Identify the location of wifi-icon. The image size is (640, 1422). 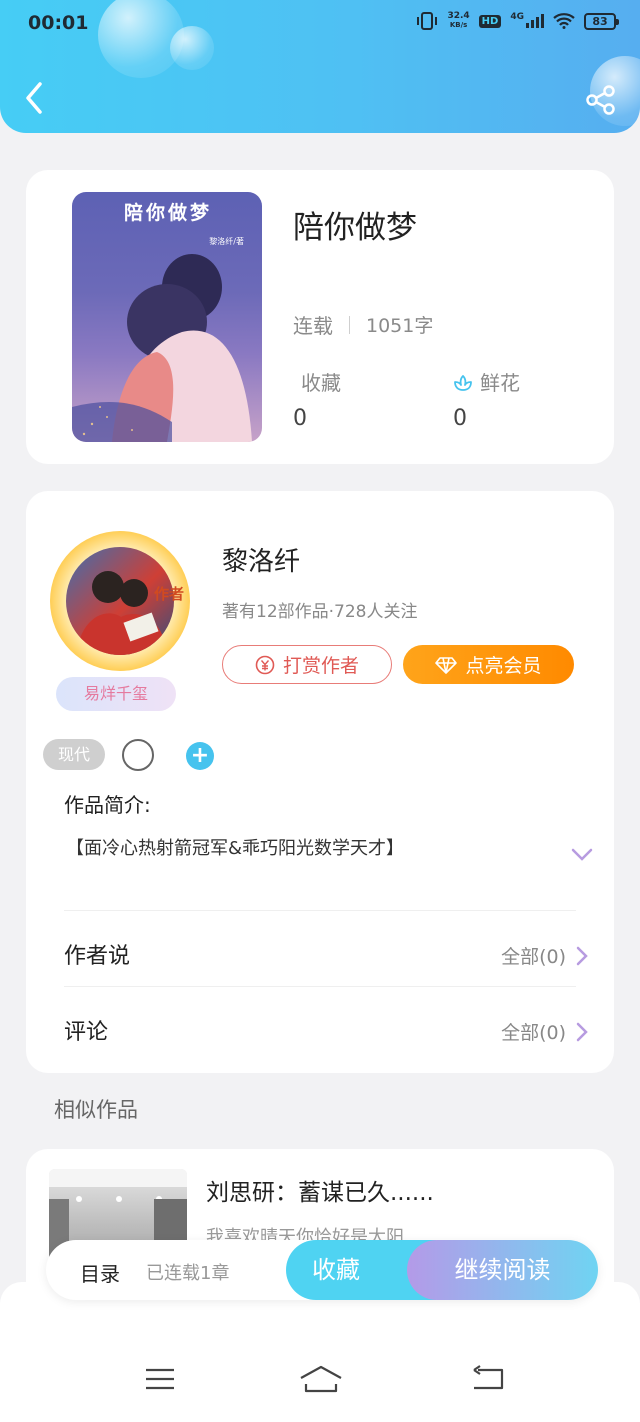
(564, 21).